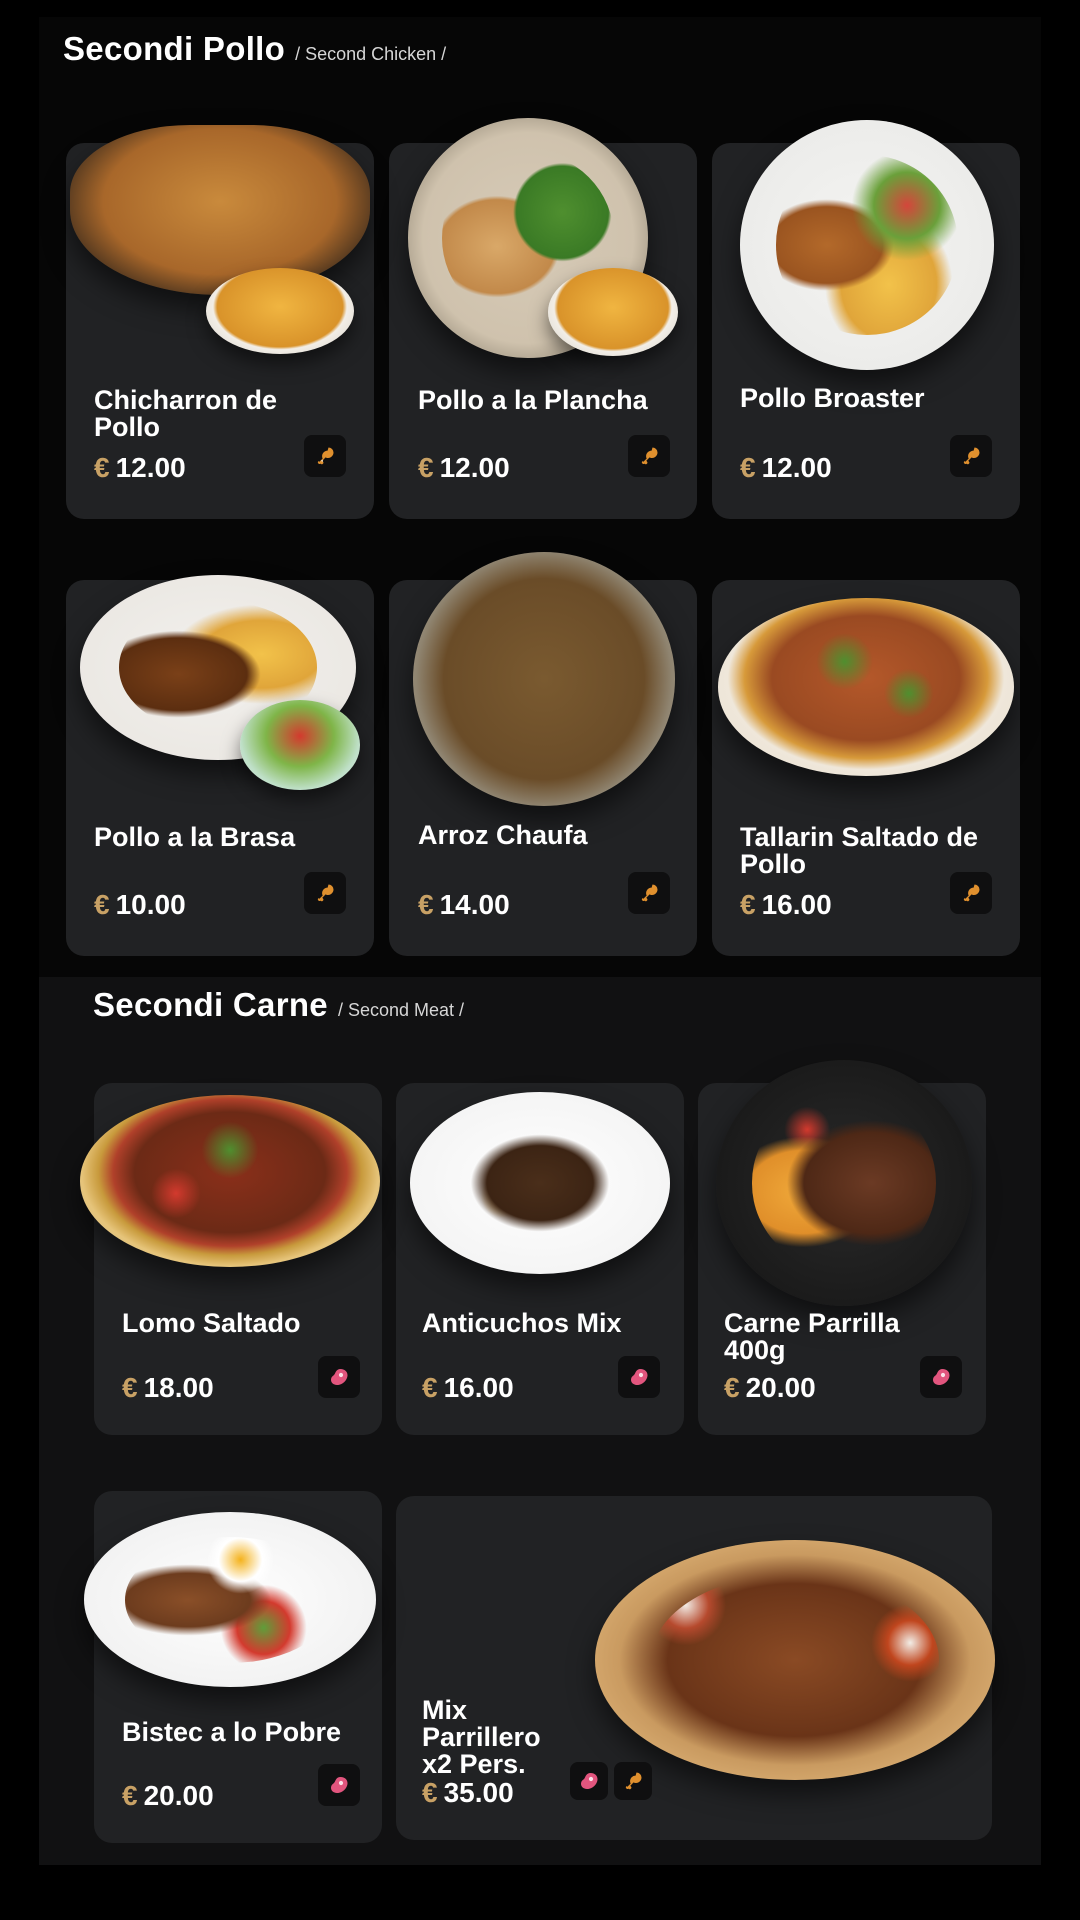 Image resolution: width=1080 pixels, height=1920 pixels. What do you see at coordinates (150, 904) in the screenshot?
I see `price-value: 10.00` at bounding box center [150, 904].